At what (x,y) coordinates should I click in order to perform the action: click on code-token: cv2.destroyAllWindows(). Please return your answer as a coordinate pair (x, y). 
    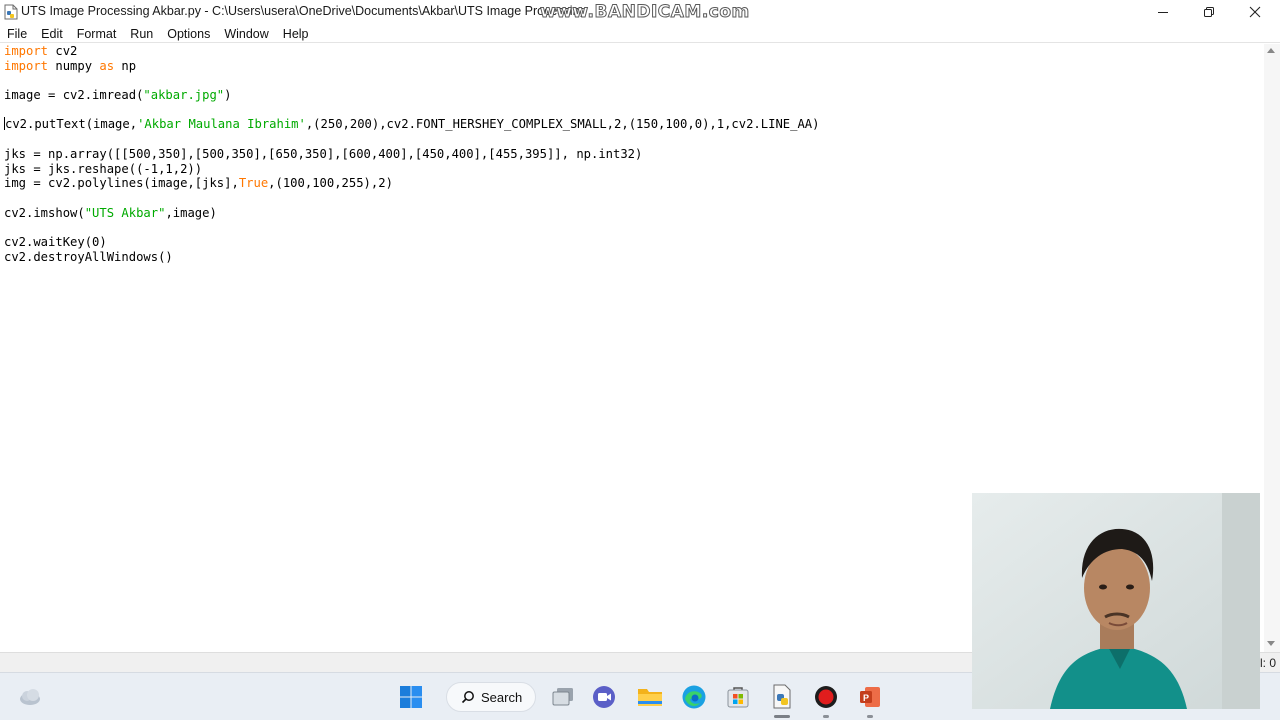
    Looking at the image, I should click on (88, 256).